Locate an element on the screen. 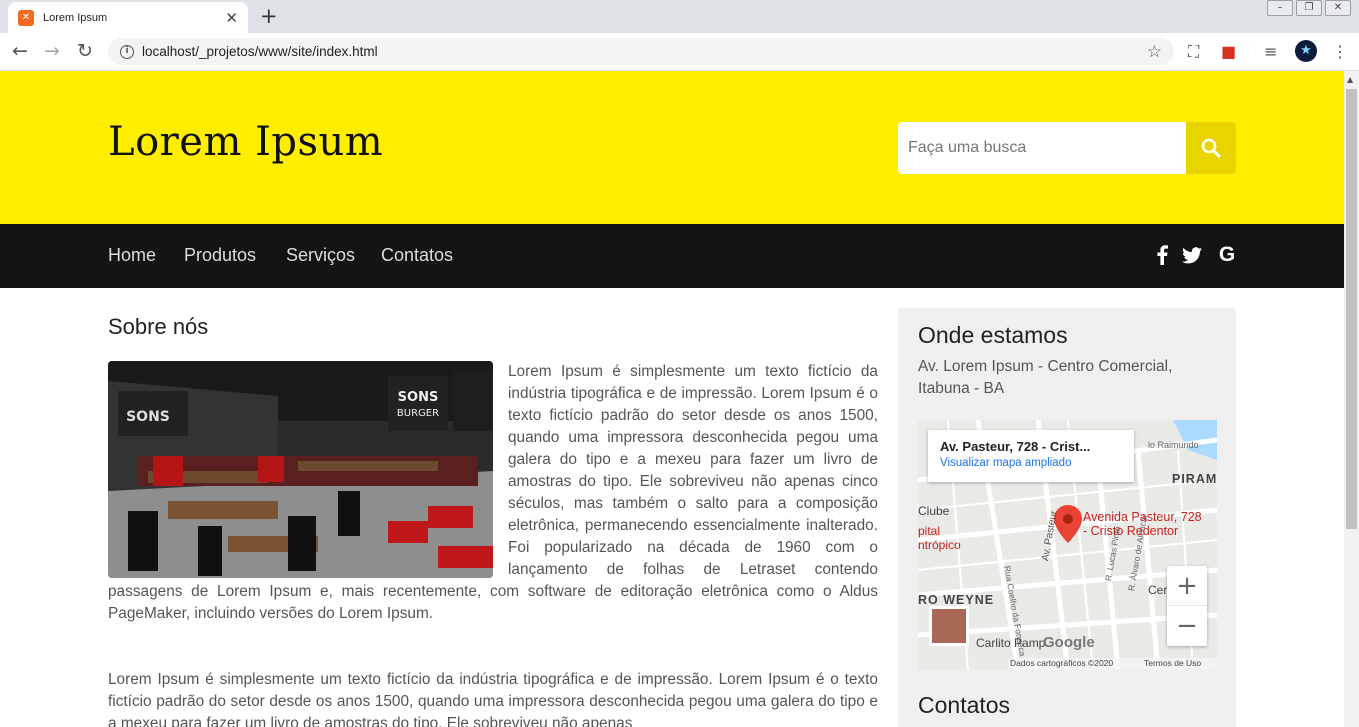 This screenshot has height=727, width=1359. site-logo: Lorem Ipsum is located at coordinates (245, 142).